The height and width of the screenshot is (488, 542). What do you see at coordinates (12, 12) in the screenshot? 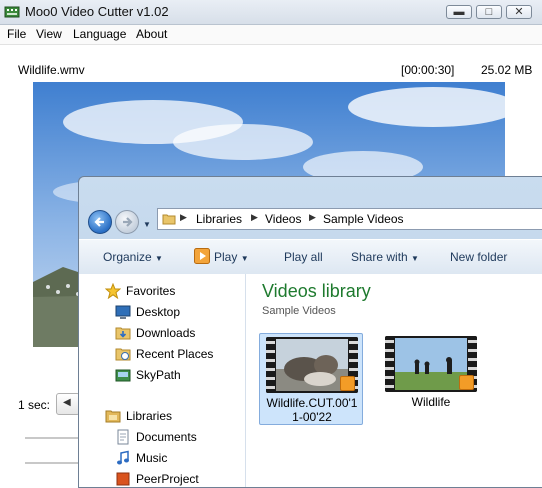
I see `app-icon` at bounding box center [12, 12].